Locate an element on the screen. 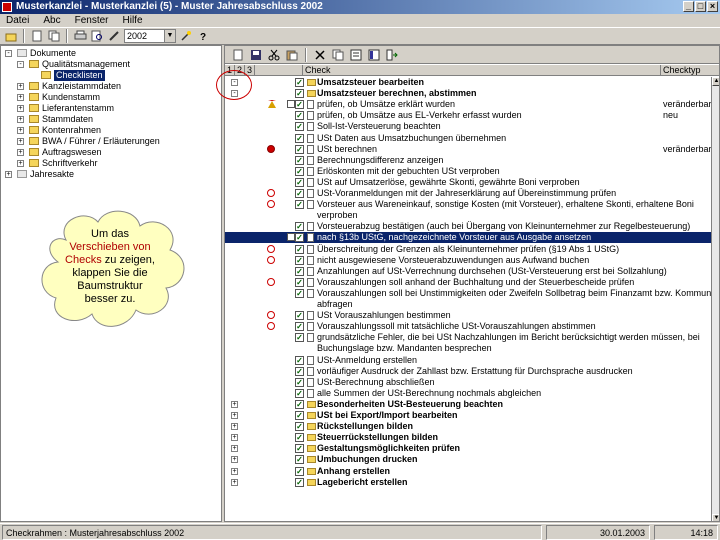  edit-icon is located at coordinates (114, 36).